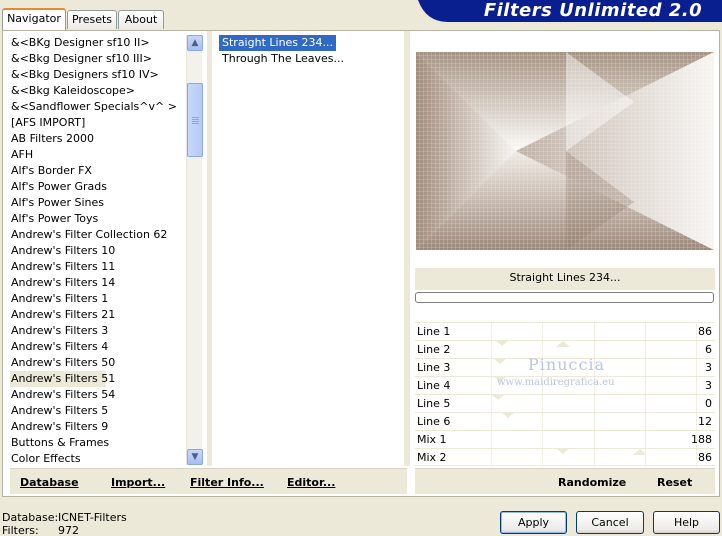 The height and width of the screenshot is (536, 722). Describe the element at coordinates (34, 19) in the screenshot. I see `tab-navigator: Navigator` at that location.